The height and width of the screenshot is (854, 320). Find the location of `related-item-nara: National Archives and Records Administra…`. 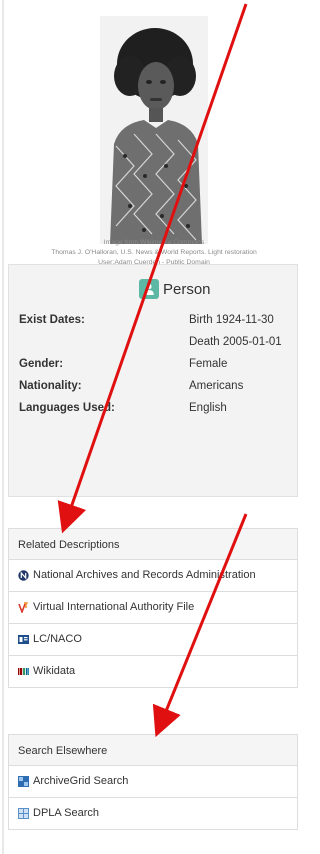

related-item-nara: National Archives and Records Administra… is located at coordinates (153, 576).